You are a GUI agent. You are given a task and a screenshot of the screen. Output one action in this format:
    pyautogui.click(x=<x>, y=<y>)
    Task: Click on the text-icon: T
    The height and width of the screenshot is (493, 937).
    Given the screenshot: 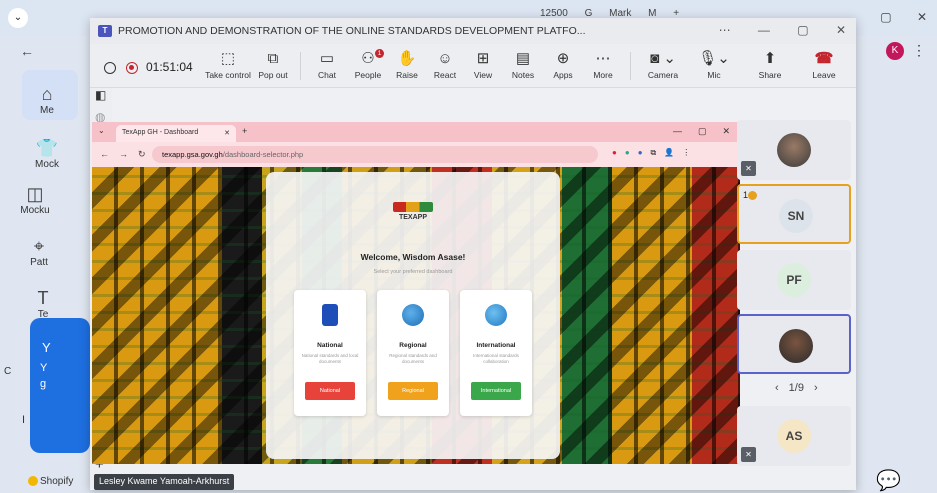 What is the action you would take?
    pyautogui.click(x=43, y=298)
    